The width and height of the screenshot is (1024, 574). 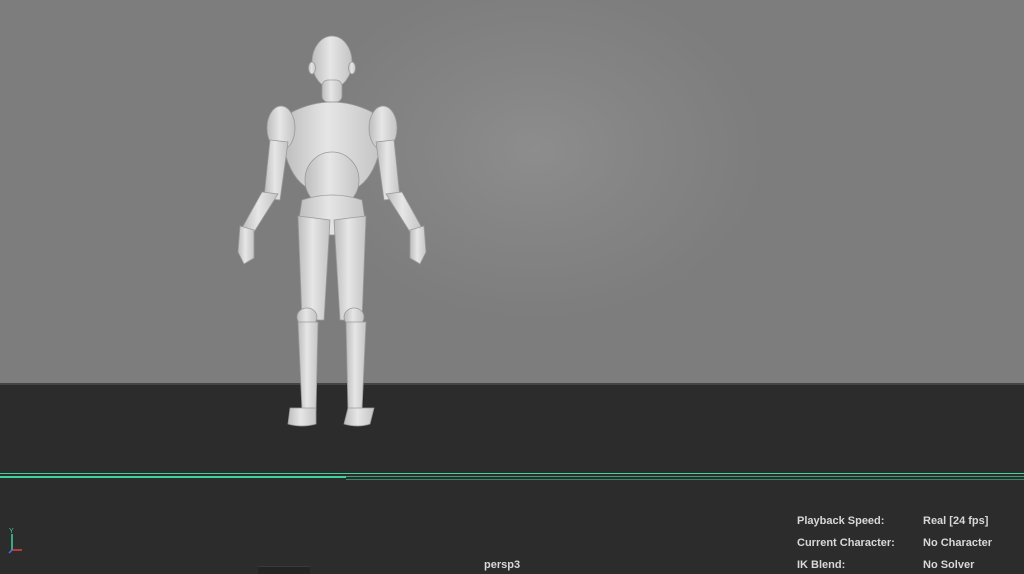 I want to click on timeline-progress, so click(x=173, y=477).